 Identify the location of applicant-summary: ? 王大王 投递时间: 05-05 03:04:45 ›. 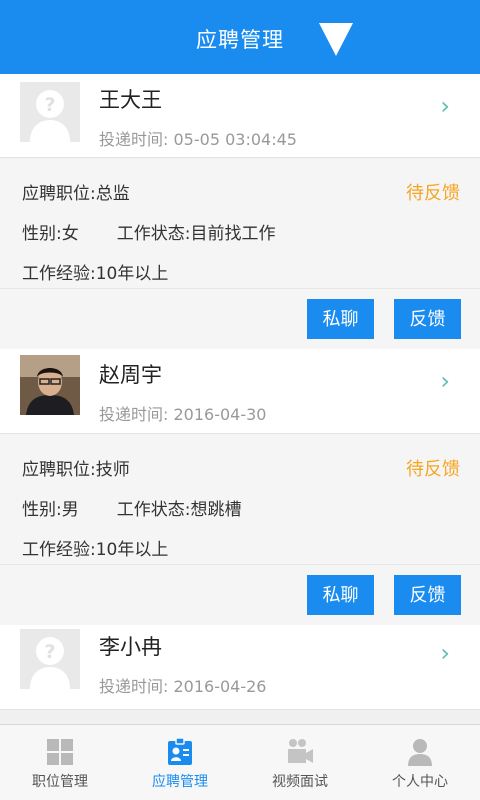
(240, 116).